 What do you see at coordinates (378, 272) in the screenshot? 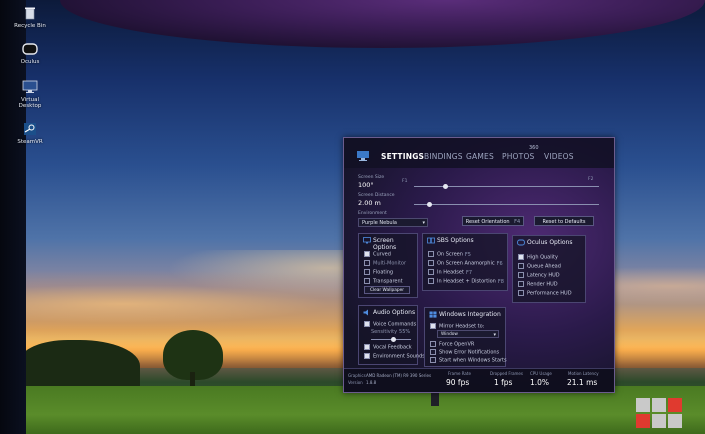
I see `option-floating: Floating` at bounding box center [378, 272].